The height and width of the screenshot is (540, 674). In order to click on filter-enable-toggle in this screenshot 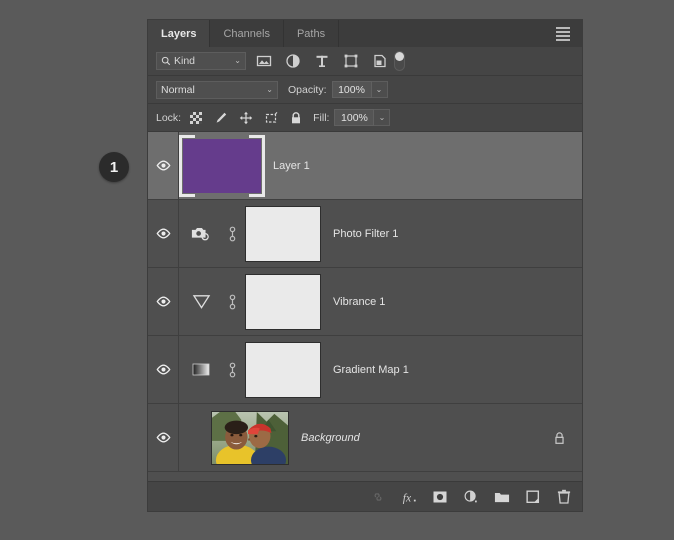, I will do `click(399, 61)`.